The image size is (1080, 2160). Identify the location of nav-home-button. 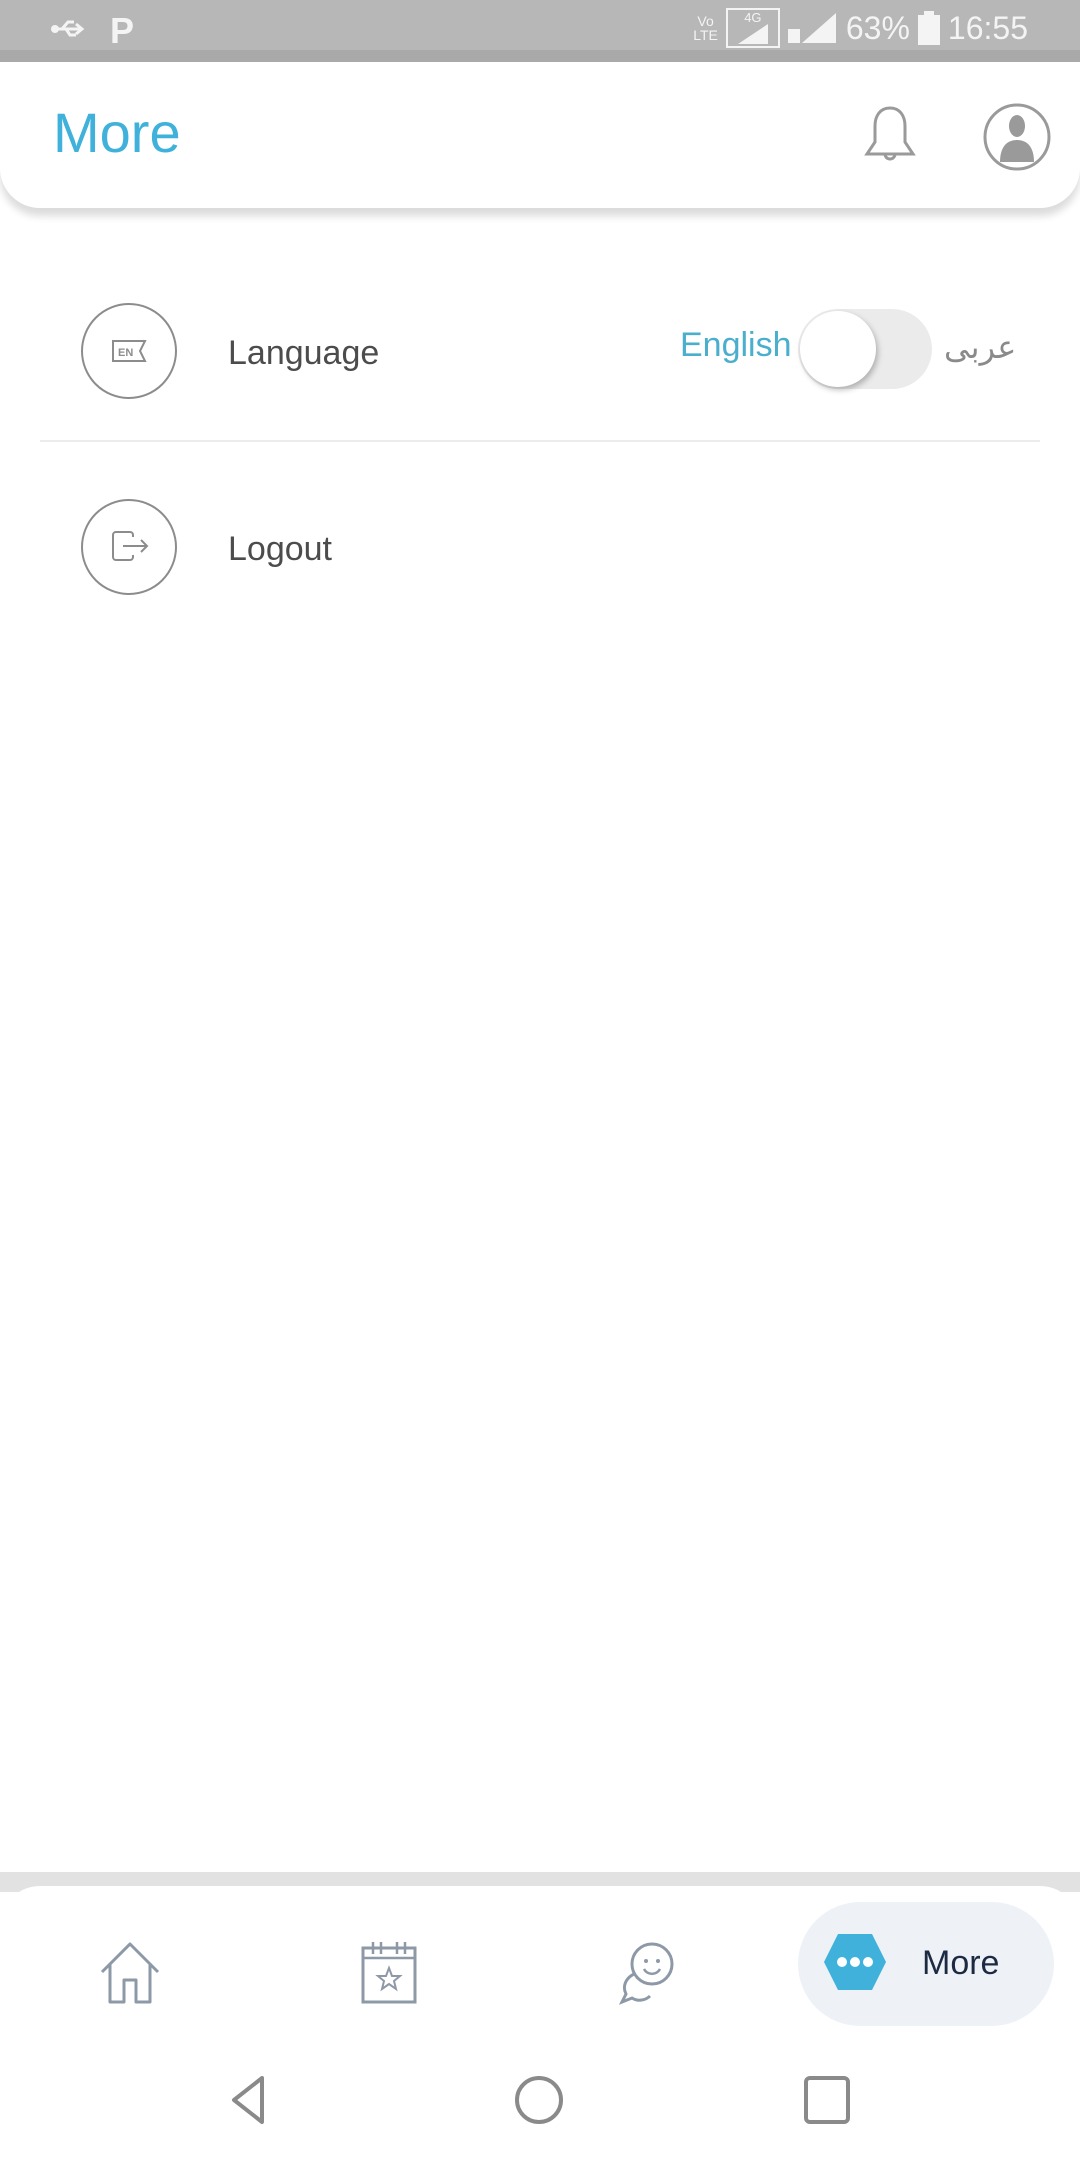
(539, 2100).